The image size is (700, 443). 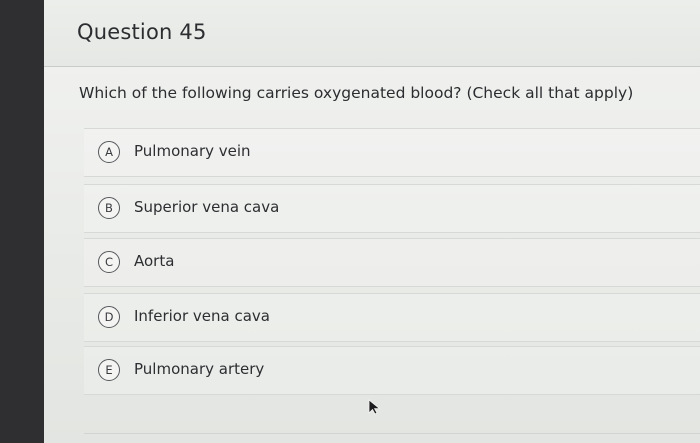 What do you see at coordinates (109, 370) in the screenshot?
I see `option-e-letter-badge: E` at bounding box center [109, 370].